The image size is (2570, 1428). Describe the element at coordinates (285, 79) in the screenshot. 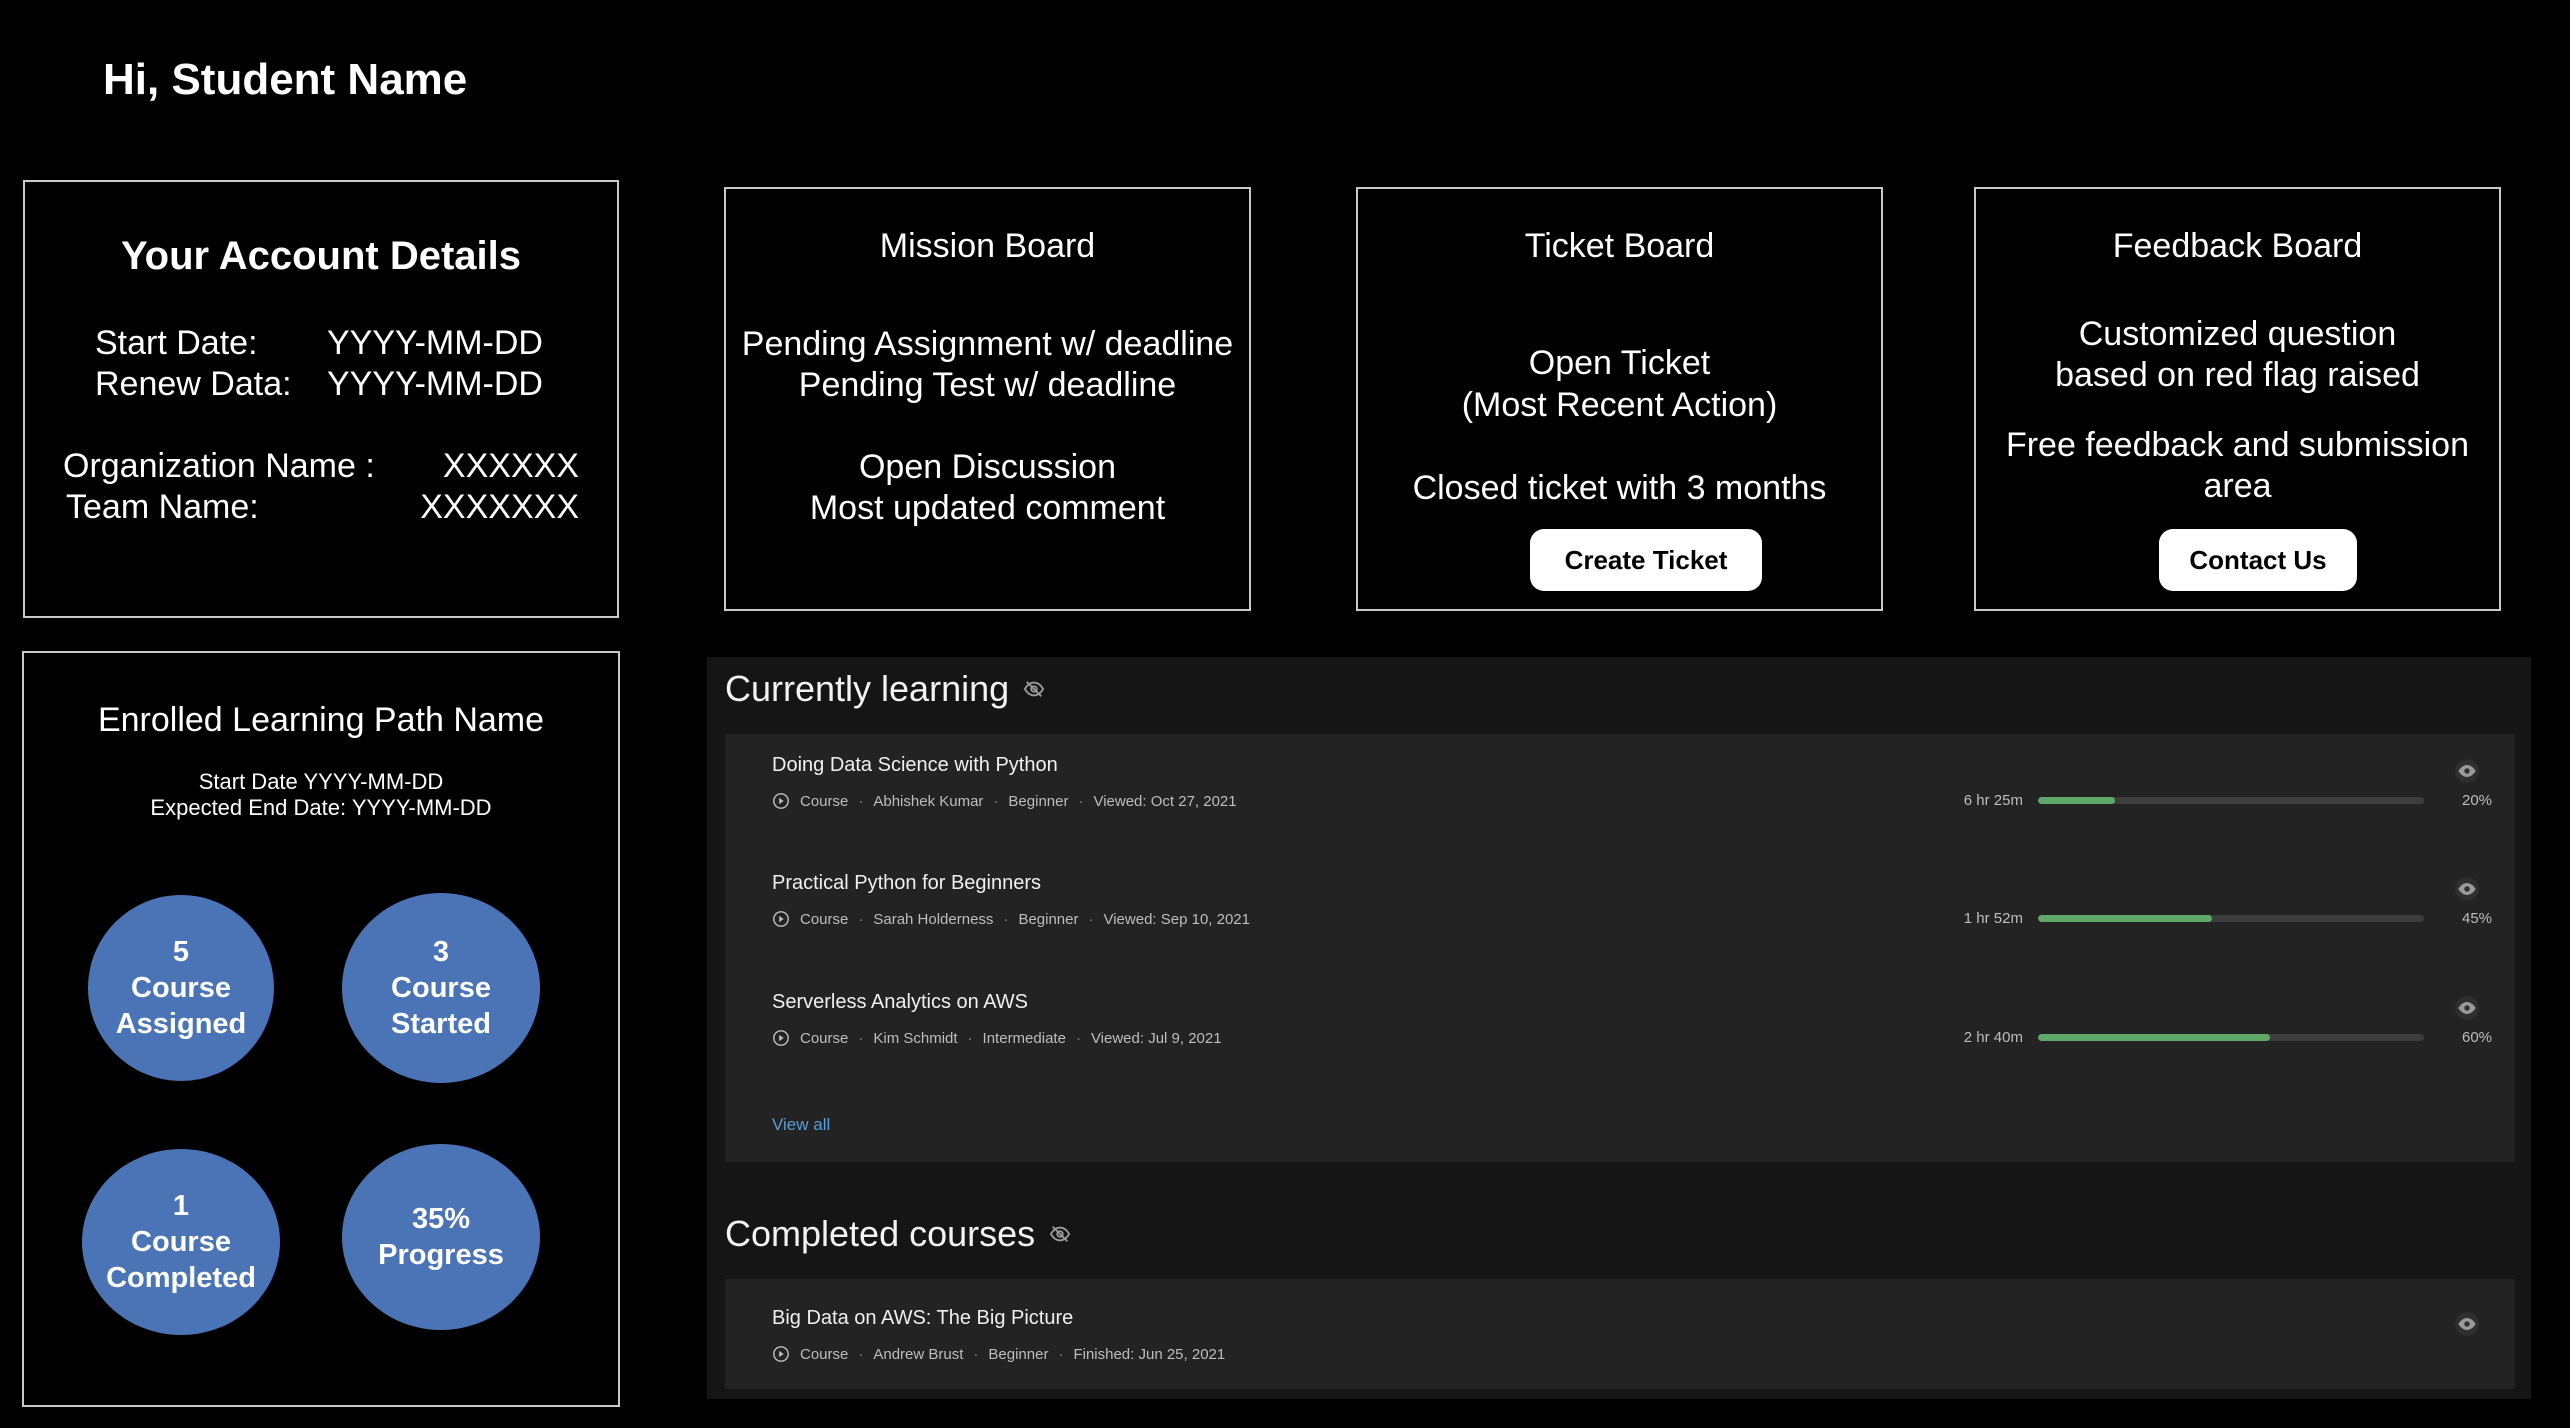

I see `greeting: Hi, Student Name` at that location.